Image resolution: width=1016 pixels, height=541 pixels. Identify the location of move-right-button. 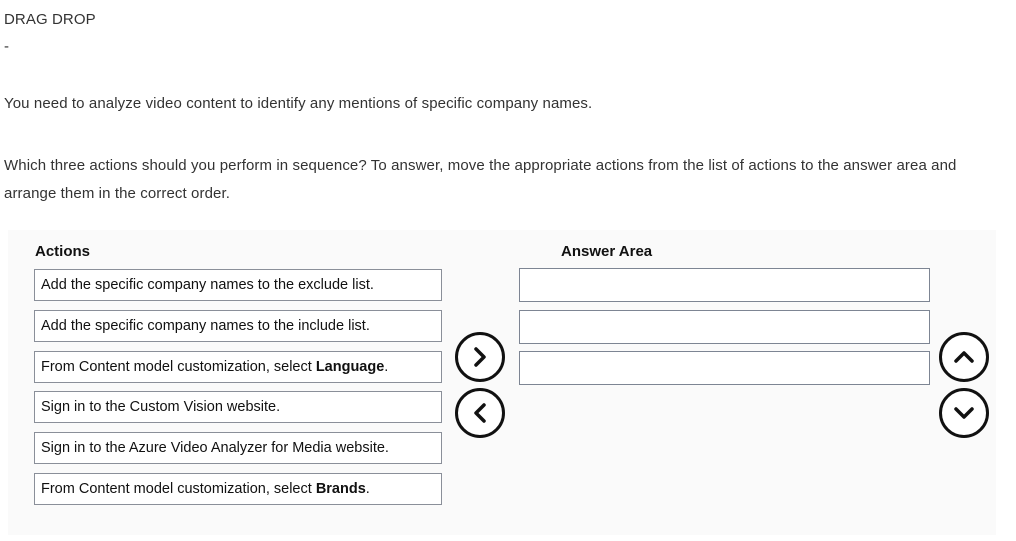
(480, 357).